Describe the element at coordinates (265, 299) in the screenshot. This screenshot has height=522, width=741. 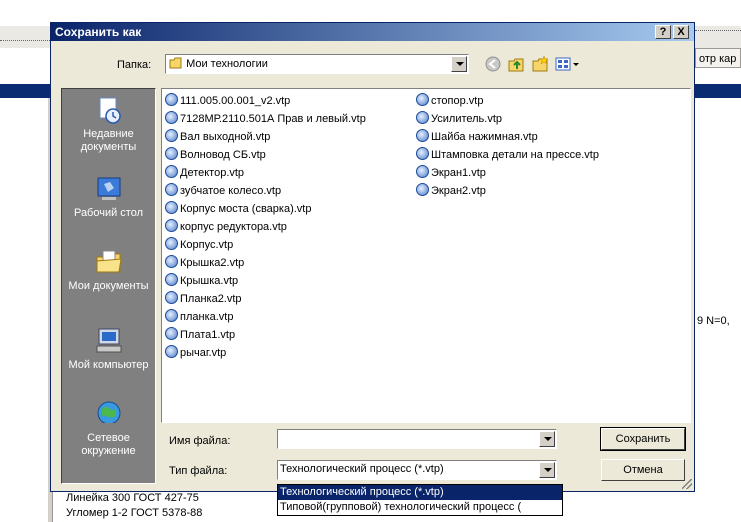
I see `file-item: Планка2.vtp` at that location.